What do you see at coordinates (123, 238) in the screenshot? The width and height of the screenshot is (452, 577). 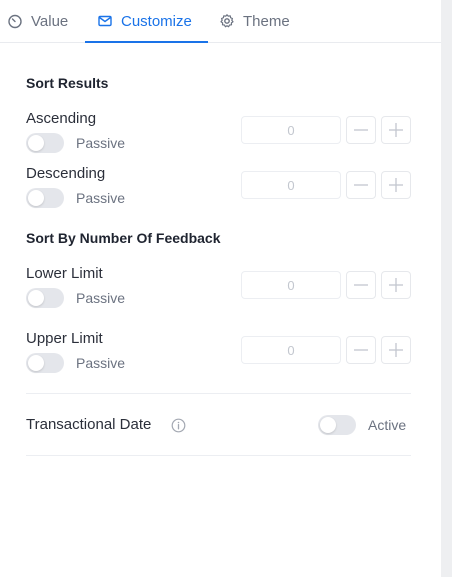 I see `sort-by-feedback-title: Sort By Number Of Feedback` at bounding box center [123, 238].